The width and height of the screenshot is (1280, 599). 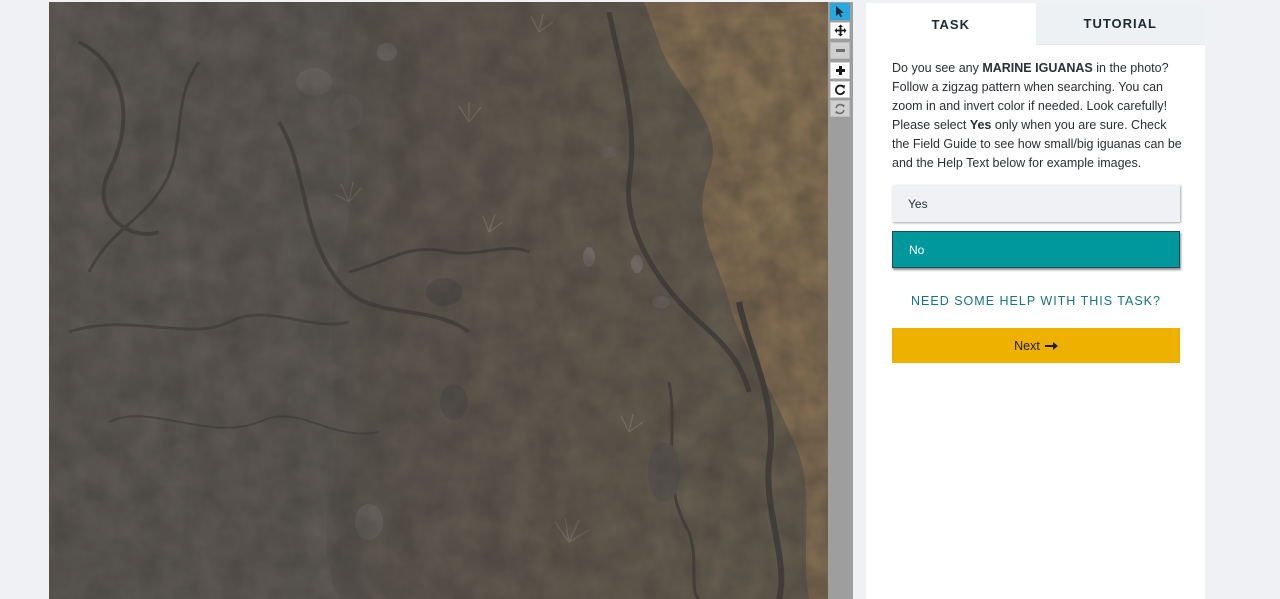 I want to click on pointer-icon, so click(x=840, y=12).